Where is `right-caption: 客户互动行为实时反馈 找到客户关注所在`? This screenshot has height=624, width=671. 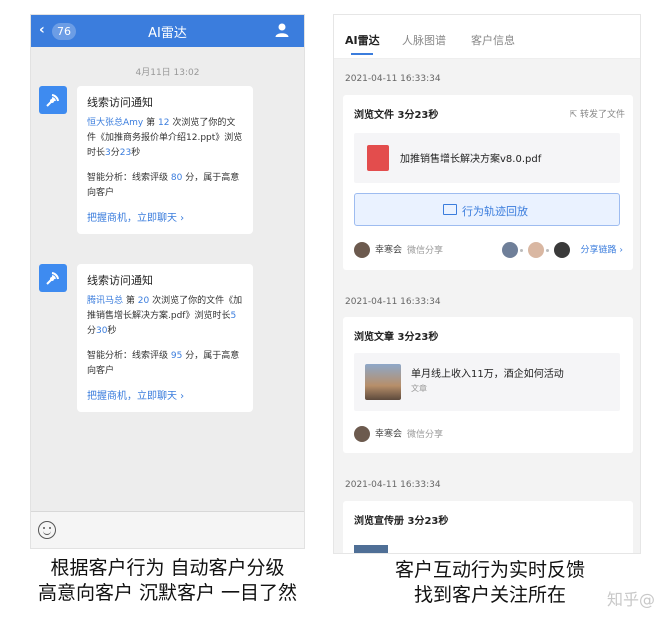 right-caption: 客户互动行为实时反馈 找到客户关注所在 is located at coordinates (490, 583).